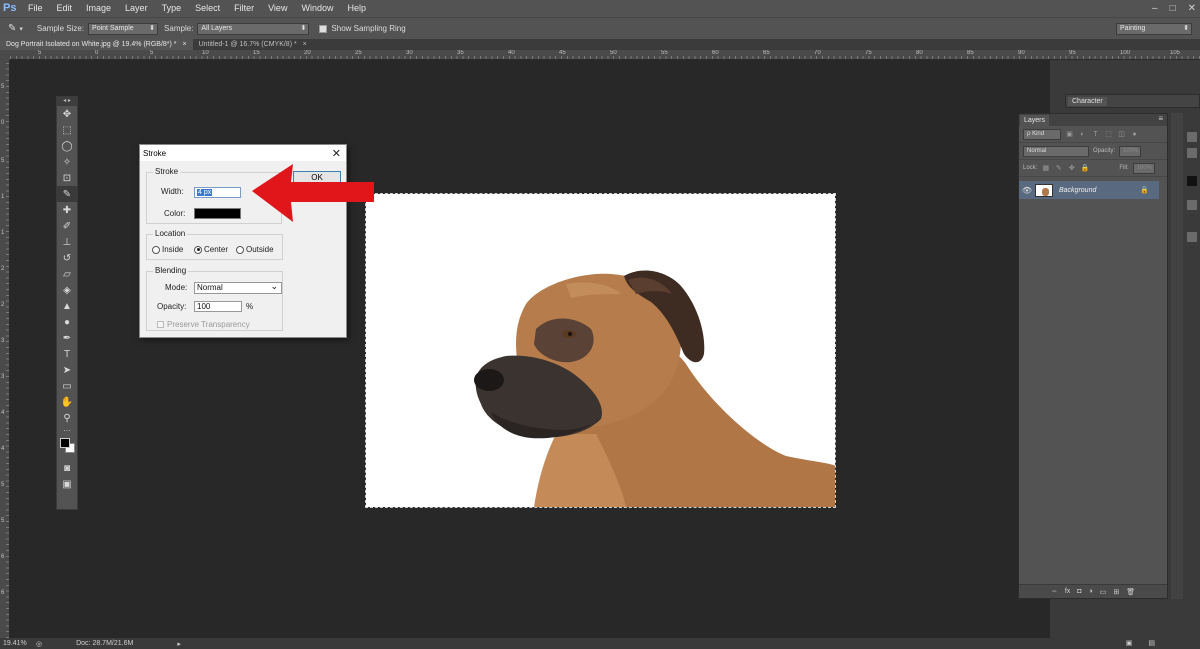 The width and height of the screenshot is (1200, 649). I want to click on menu-window: Window, so click(317, 8).